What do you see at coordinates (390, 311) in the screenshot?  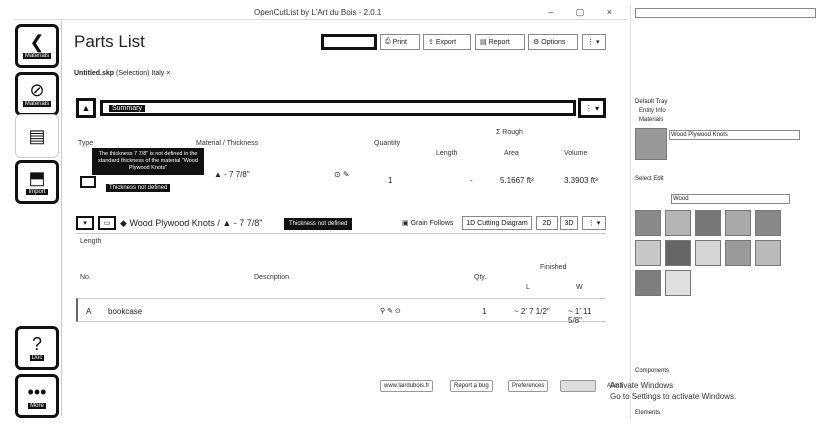 I see `part-actions: ⚲ ✎ ⊙` at bounding box center [390, 311].